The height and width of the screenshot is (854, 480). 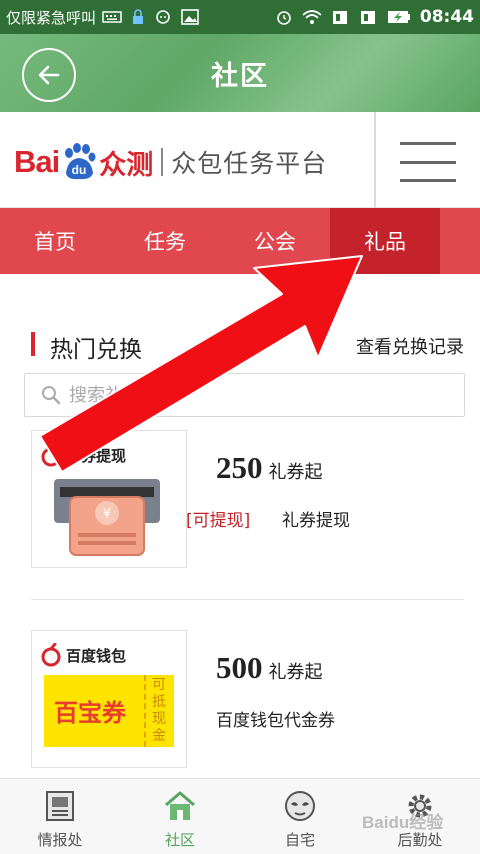 I want to click on nav-tabs: 首页 任务 公会 礼品, so click(x=240, y=241).